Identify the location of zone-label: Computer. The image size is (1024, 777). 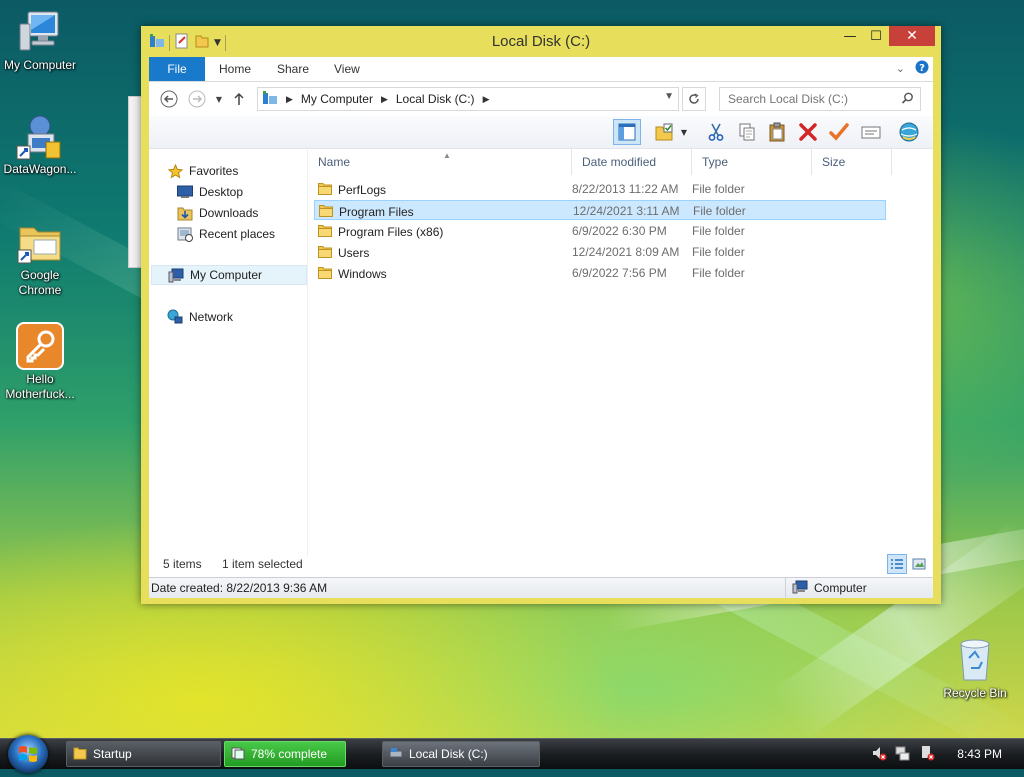
(840, 588).